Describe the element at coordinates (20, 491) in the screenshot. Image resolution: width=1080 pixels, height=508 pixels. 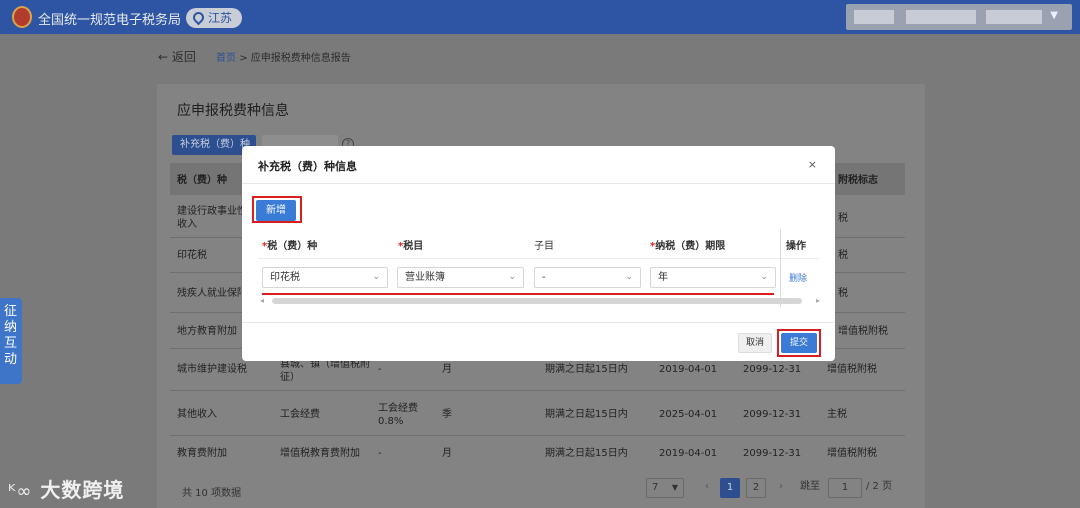
I see `watermark-logo-icon: ᴷ∞` at that location.